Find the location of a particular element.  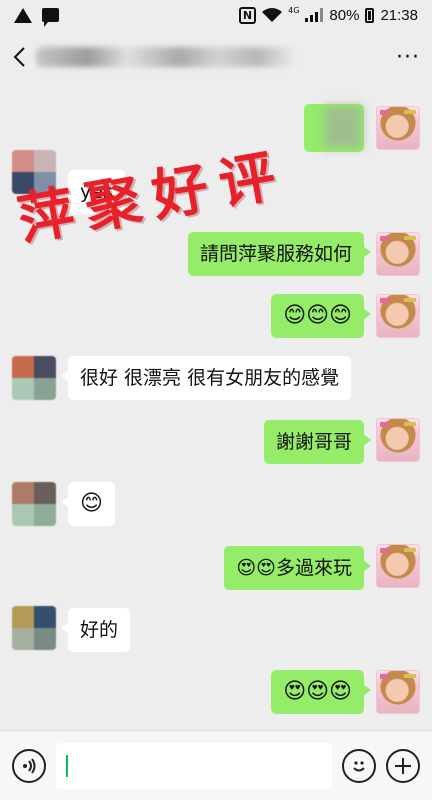

status-bar: N 4G 80% 21:38 is located at coordinates (216, 15).